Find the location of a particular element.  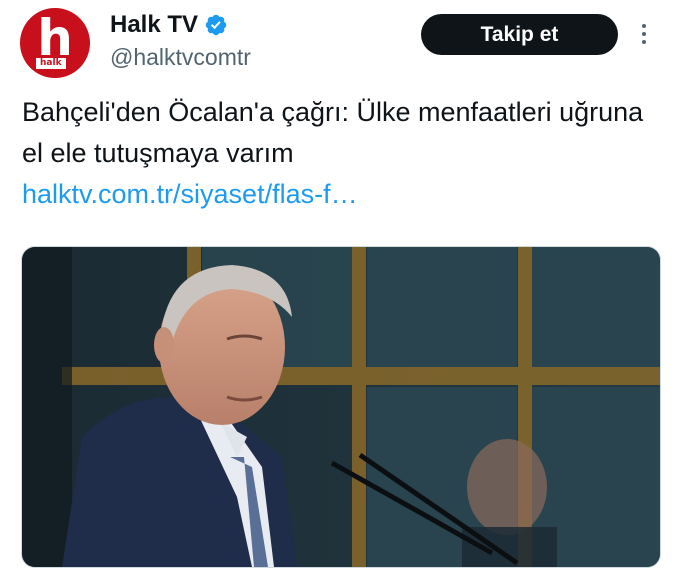

account-handle: @halktvcomtr is located at coordinates (180, 57).